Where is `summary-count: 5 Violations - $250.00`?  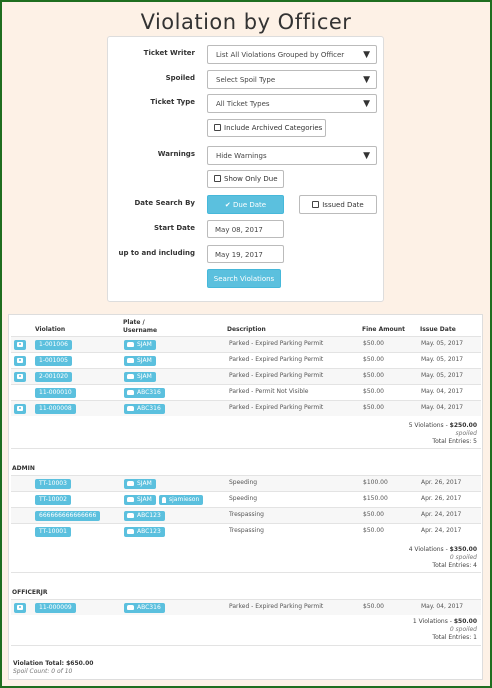
summary-count: 5 Violations - $250.00 is located at coordinates (443, 426).